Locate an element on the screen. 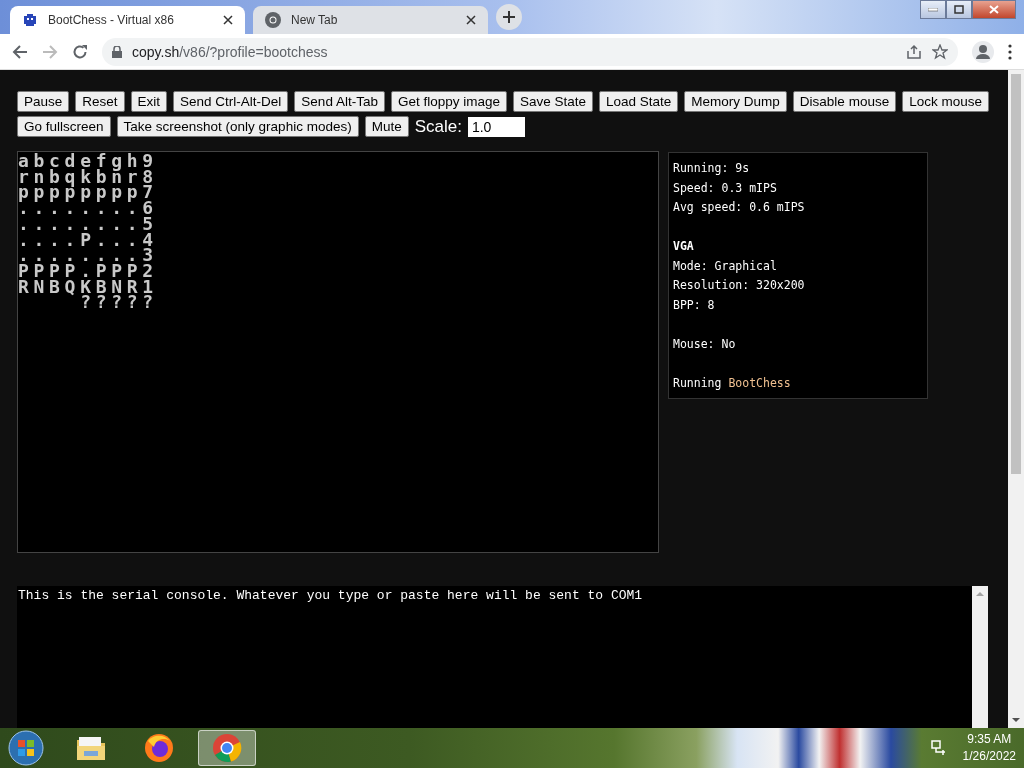  scale-label: Scale: is located at coordinates (438, 126).